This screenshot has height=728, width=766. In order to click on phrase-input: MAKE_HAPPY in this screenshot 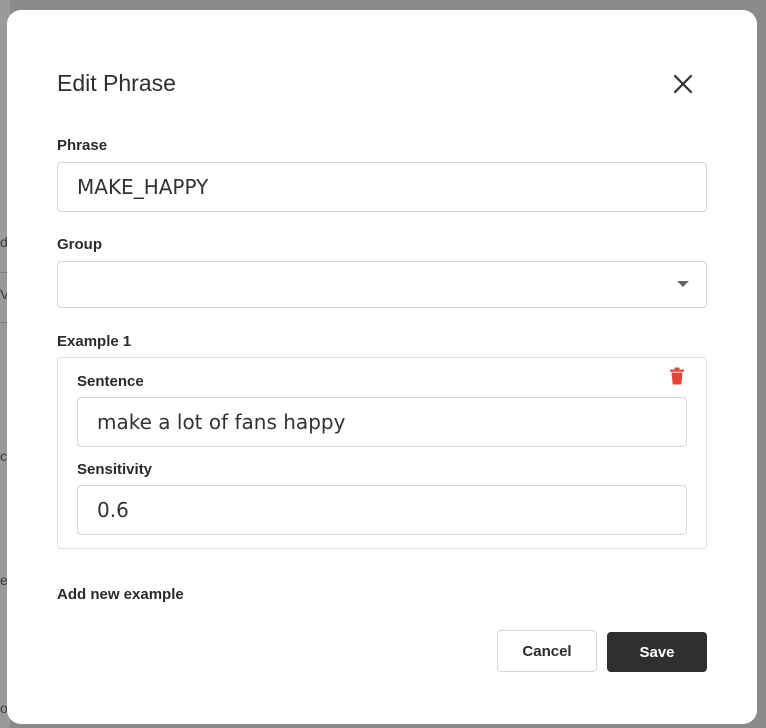, I will do `click(382, 187)`.